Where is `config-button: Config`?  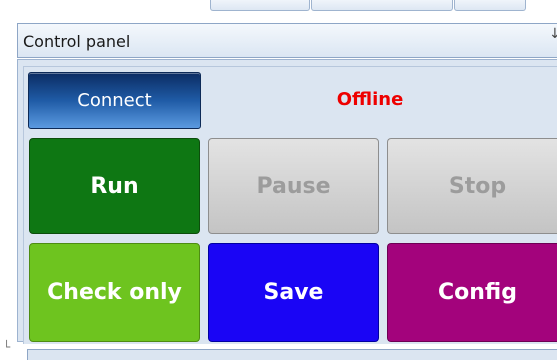
config-button: Config is located at coordinates (472, 292).